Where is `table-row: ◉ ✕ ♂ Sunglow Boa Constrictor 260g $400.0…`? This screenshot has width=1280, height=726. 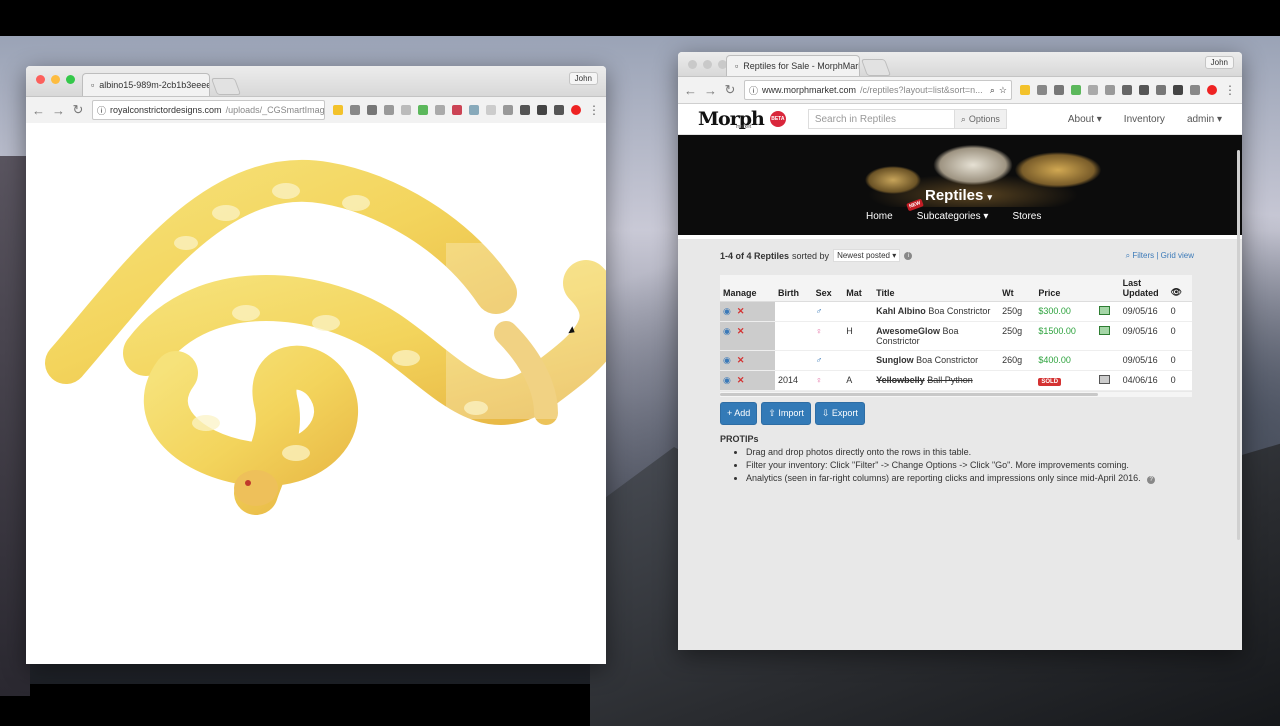 table-row: ◉ ✕ ♂ Sunglow Boa Constrictor 260g $400.0… is located at coordinates (956, 360).